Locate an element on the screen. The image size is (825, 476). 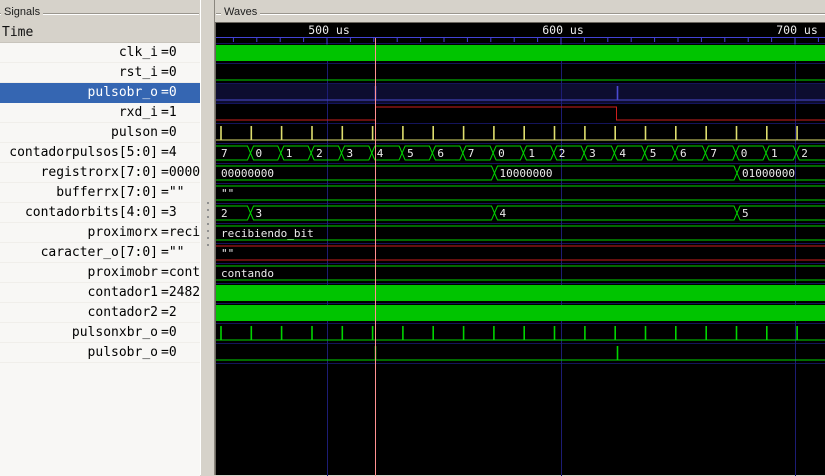
waves-frame-border is located at coordinates (520, 14).